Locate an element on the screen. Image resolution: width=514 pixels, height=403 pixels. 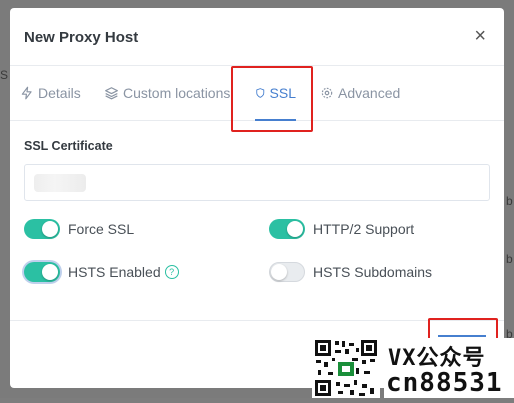
hsts-enabled-toggle: HSTS Enabled ? is located at coordinates (101, 272).